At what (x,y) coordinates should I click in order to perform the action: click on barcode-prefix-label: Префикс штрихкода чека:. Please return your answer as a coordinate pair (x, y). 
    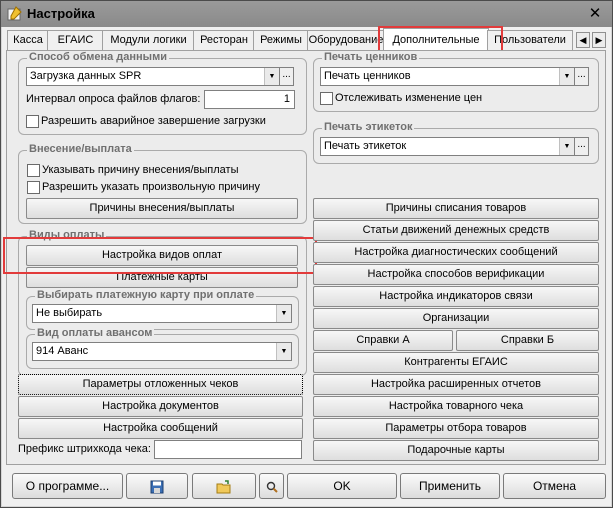
    Looking at the image, I should click on (84, 449).